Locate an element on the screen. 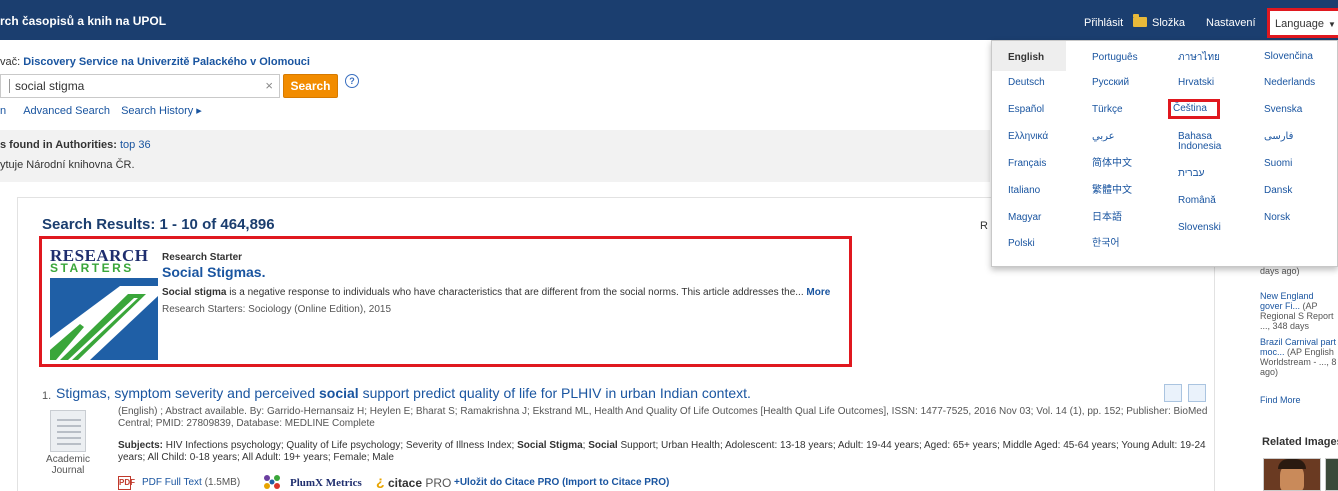  settings-link: Nastavení is located at coordinates (1231, 23).